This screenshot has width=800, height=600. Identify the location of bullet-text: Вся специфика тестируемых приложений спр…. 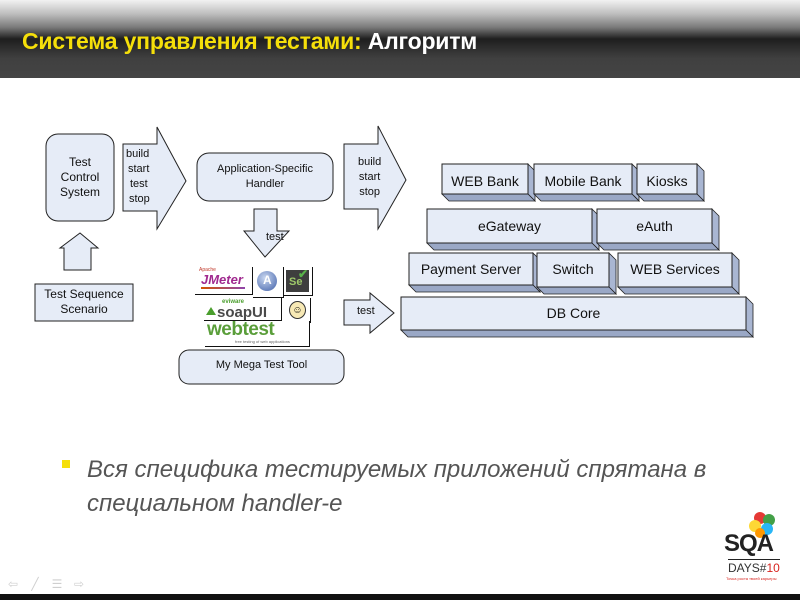
(397, 486).